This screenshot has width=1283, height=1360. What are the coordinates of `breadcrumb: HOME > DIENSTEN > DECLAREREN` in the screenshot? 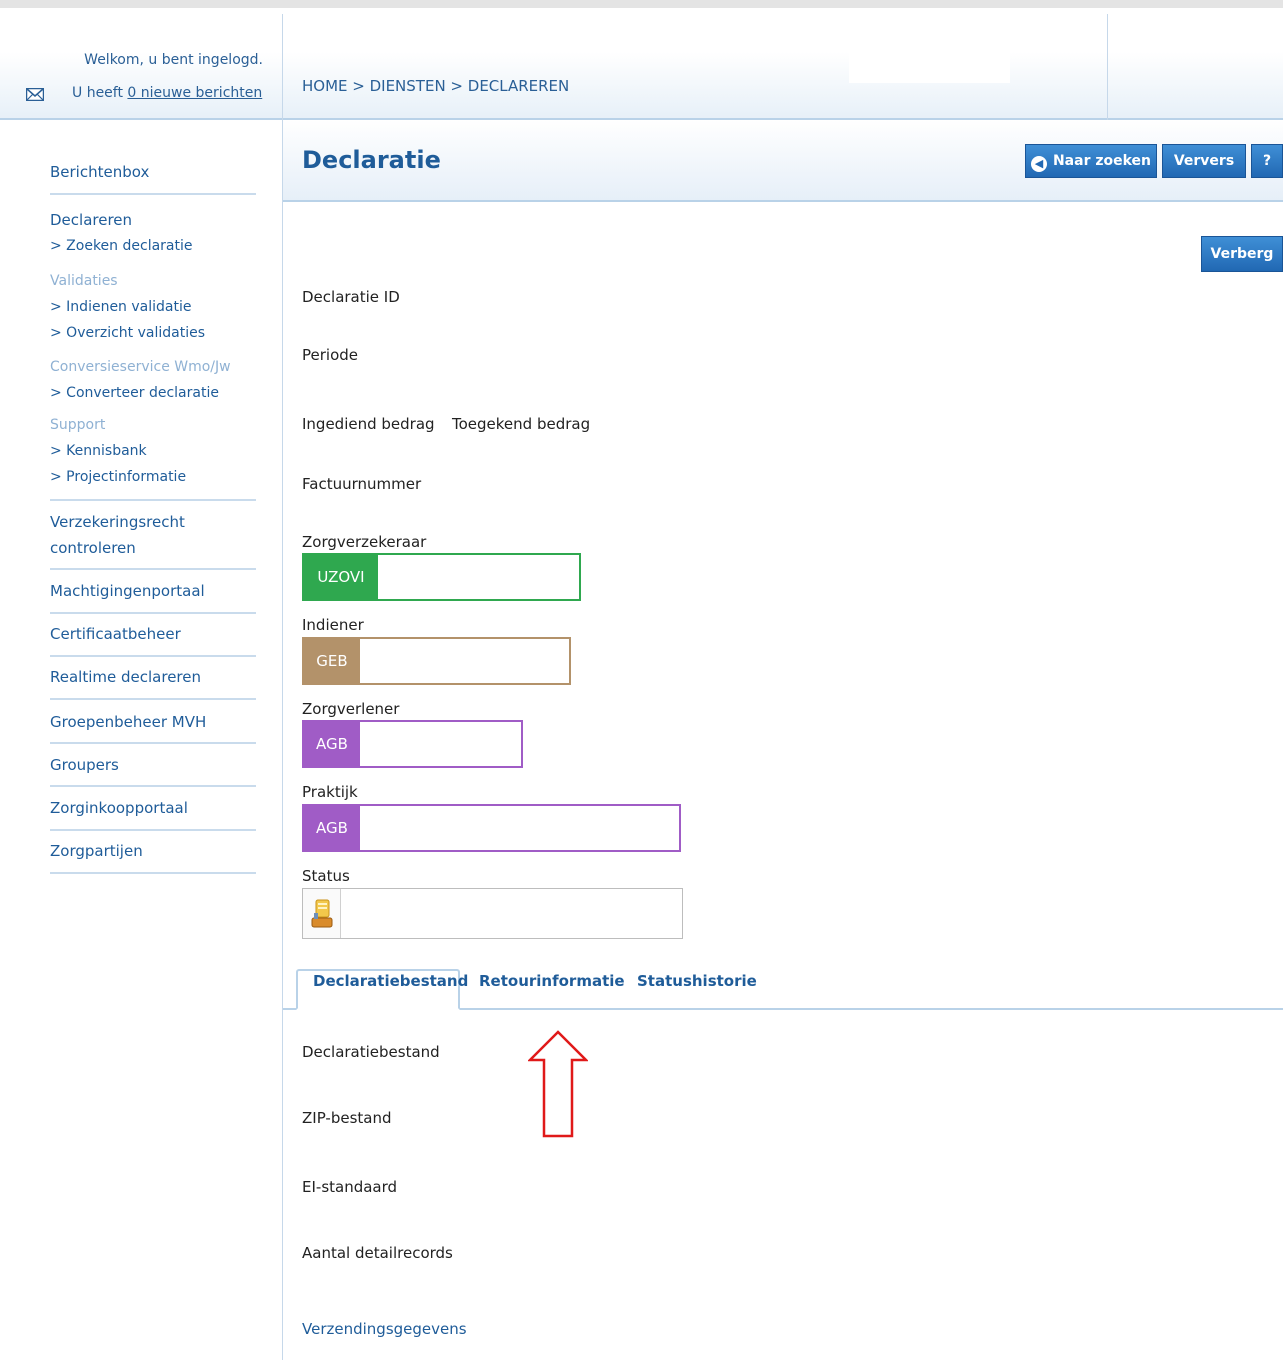 It's located at (435, 86).